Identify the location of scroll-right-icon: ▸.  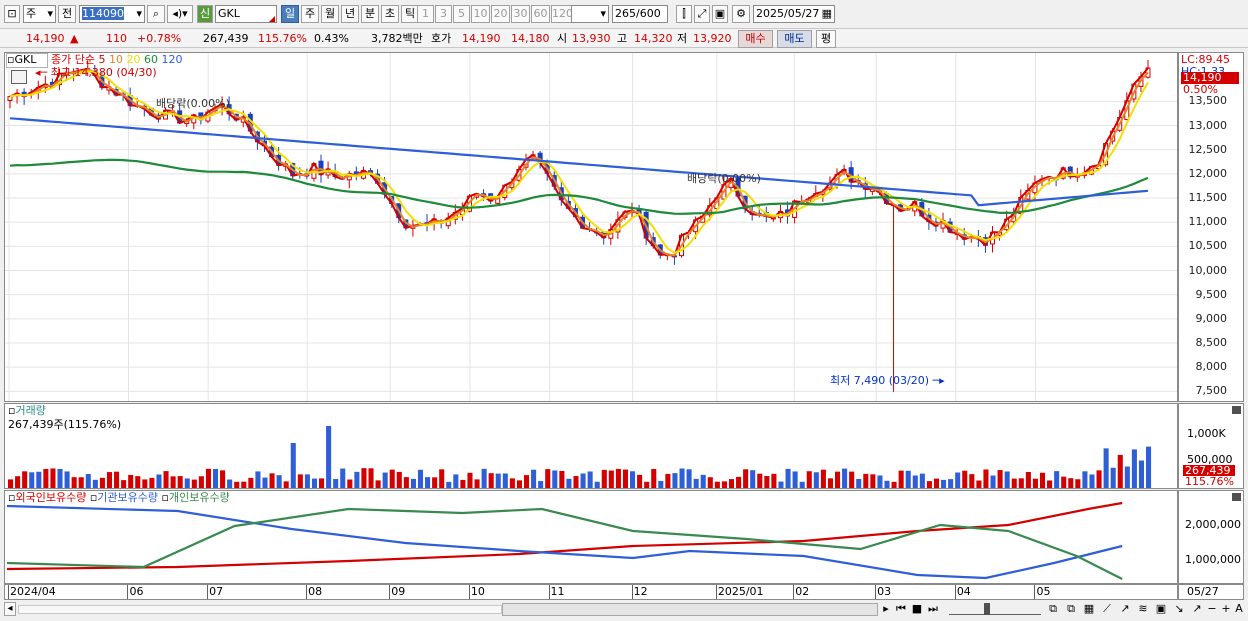
(886, 609).